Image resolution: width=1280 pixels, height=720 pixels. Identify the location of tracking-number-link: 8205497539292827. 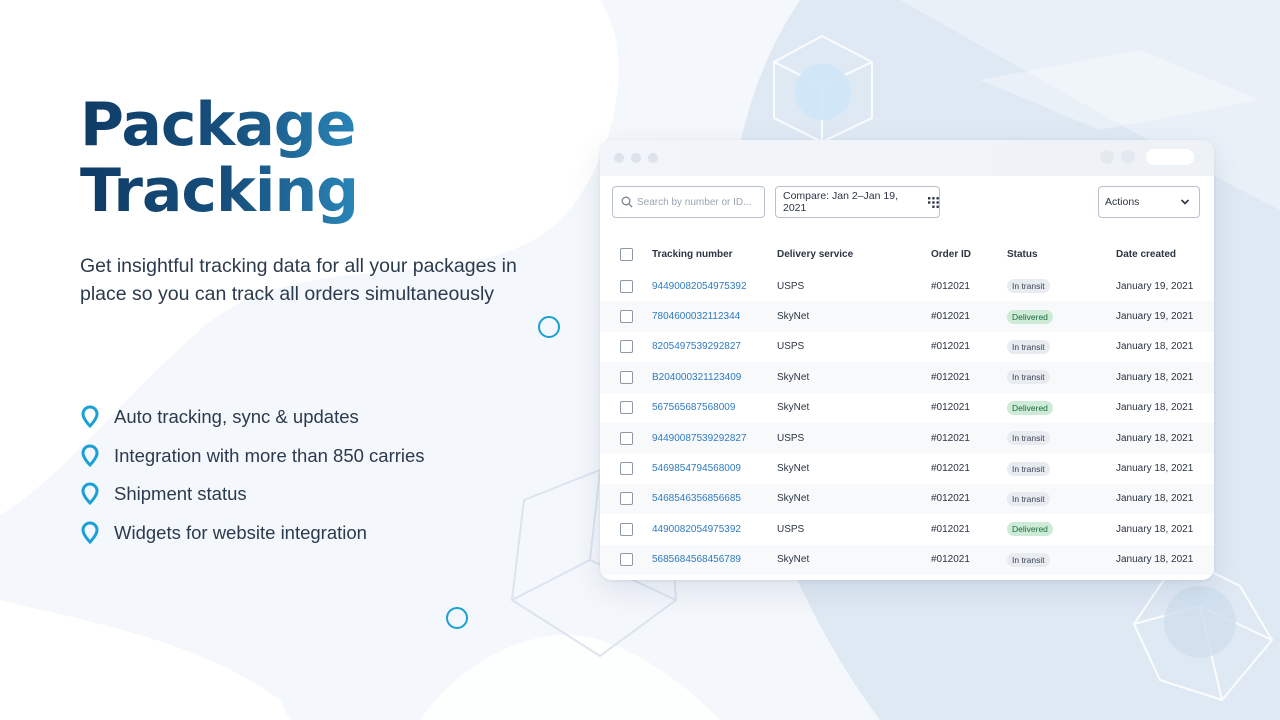
(696, 346).